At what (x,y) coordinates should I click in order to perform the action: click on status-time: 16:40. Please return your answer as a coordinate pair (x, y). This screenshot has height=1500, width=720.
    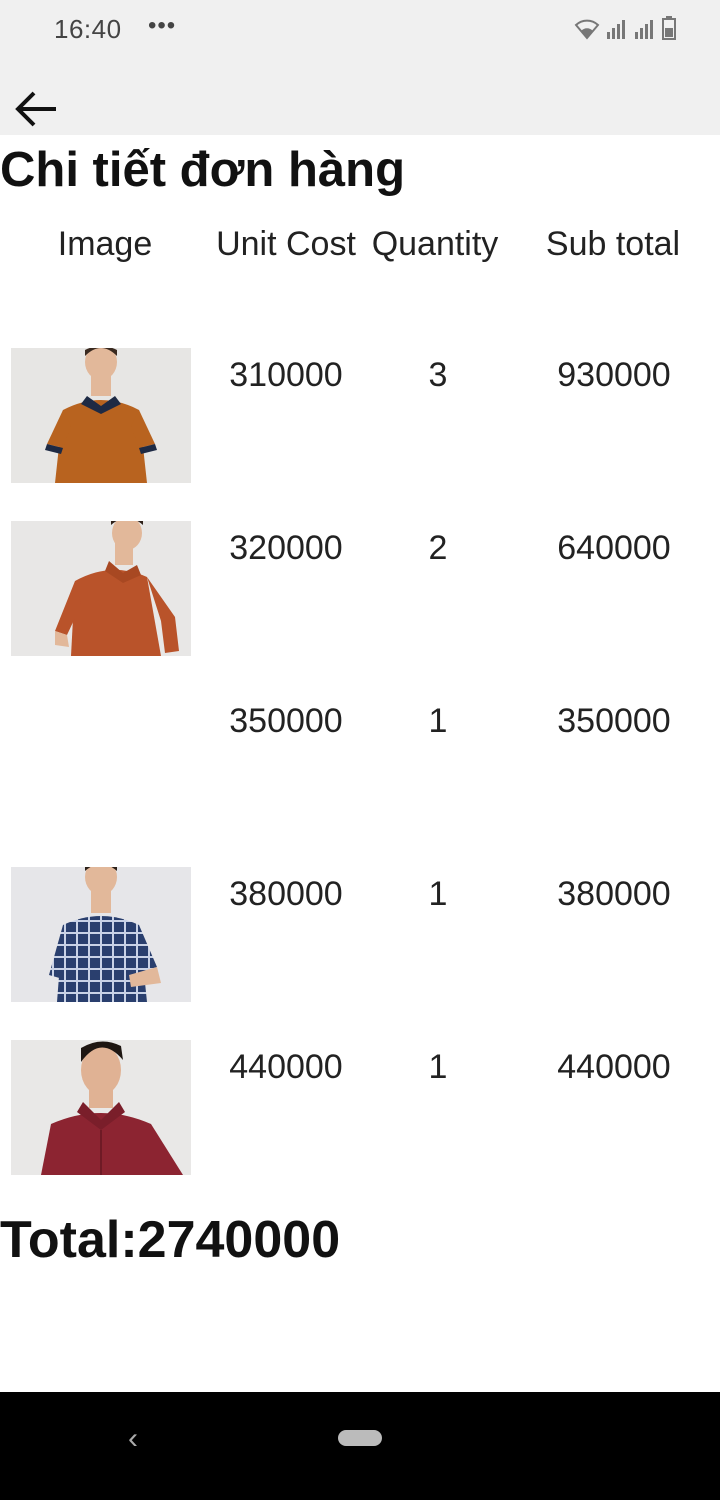
    Looking at the image, I should click on (88, 29).